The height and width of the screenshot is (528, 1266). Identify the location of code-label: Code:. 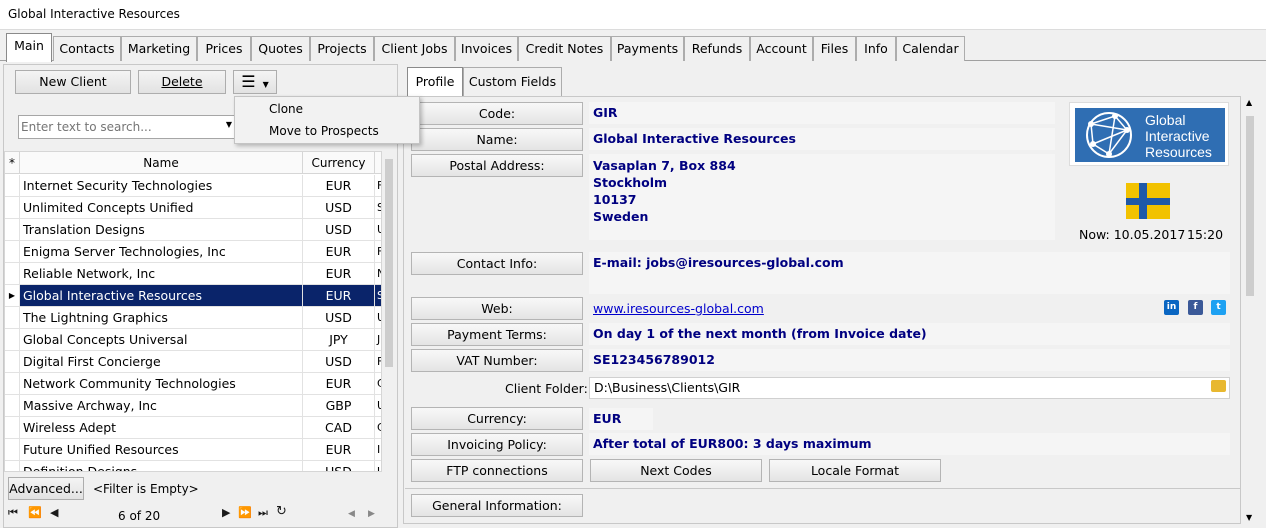
(497, 113).